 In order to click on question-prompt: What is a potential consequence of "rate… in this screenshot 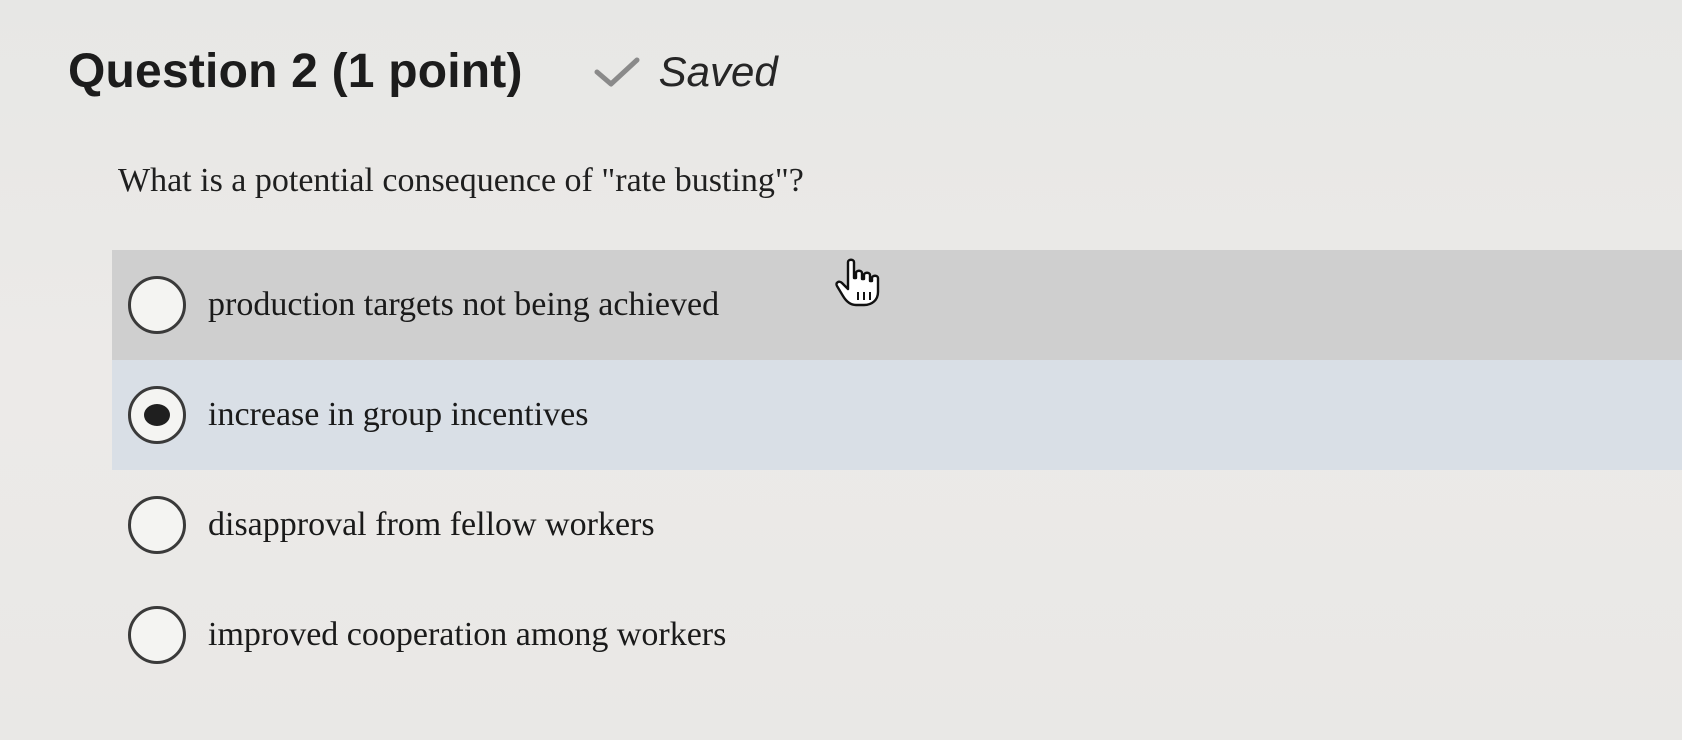, I will do `click(461, 180)`.